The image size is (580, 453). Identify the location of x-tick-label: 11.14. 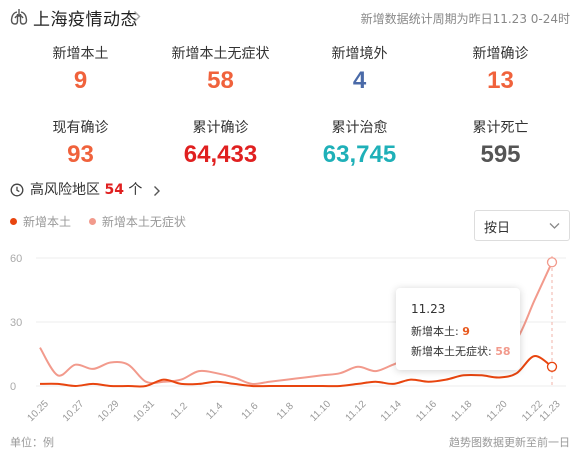
(391, 410).